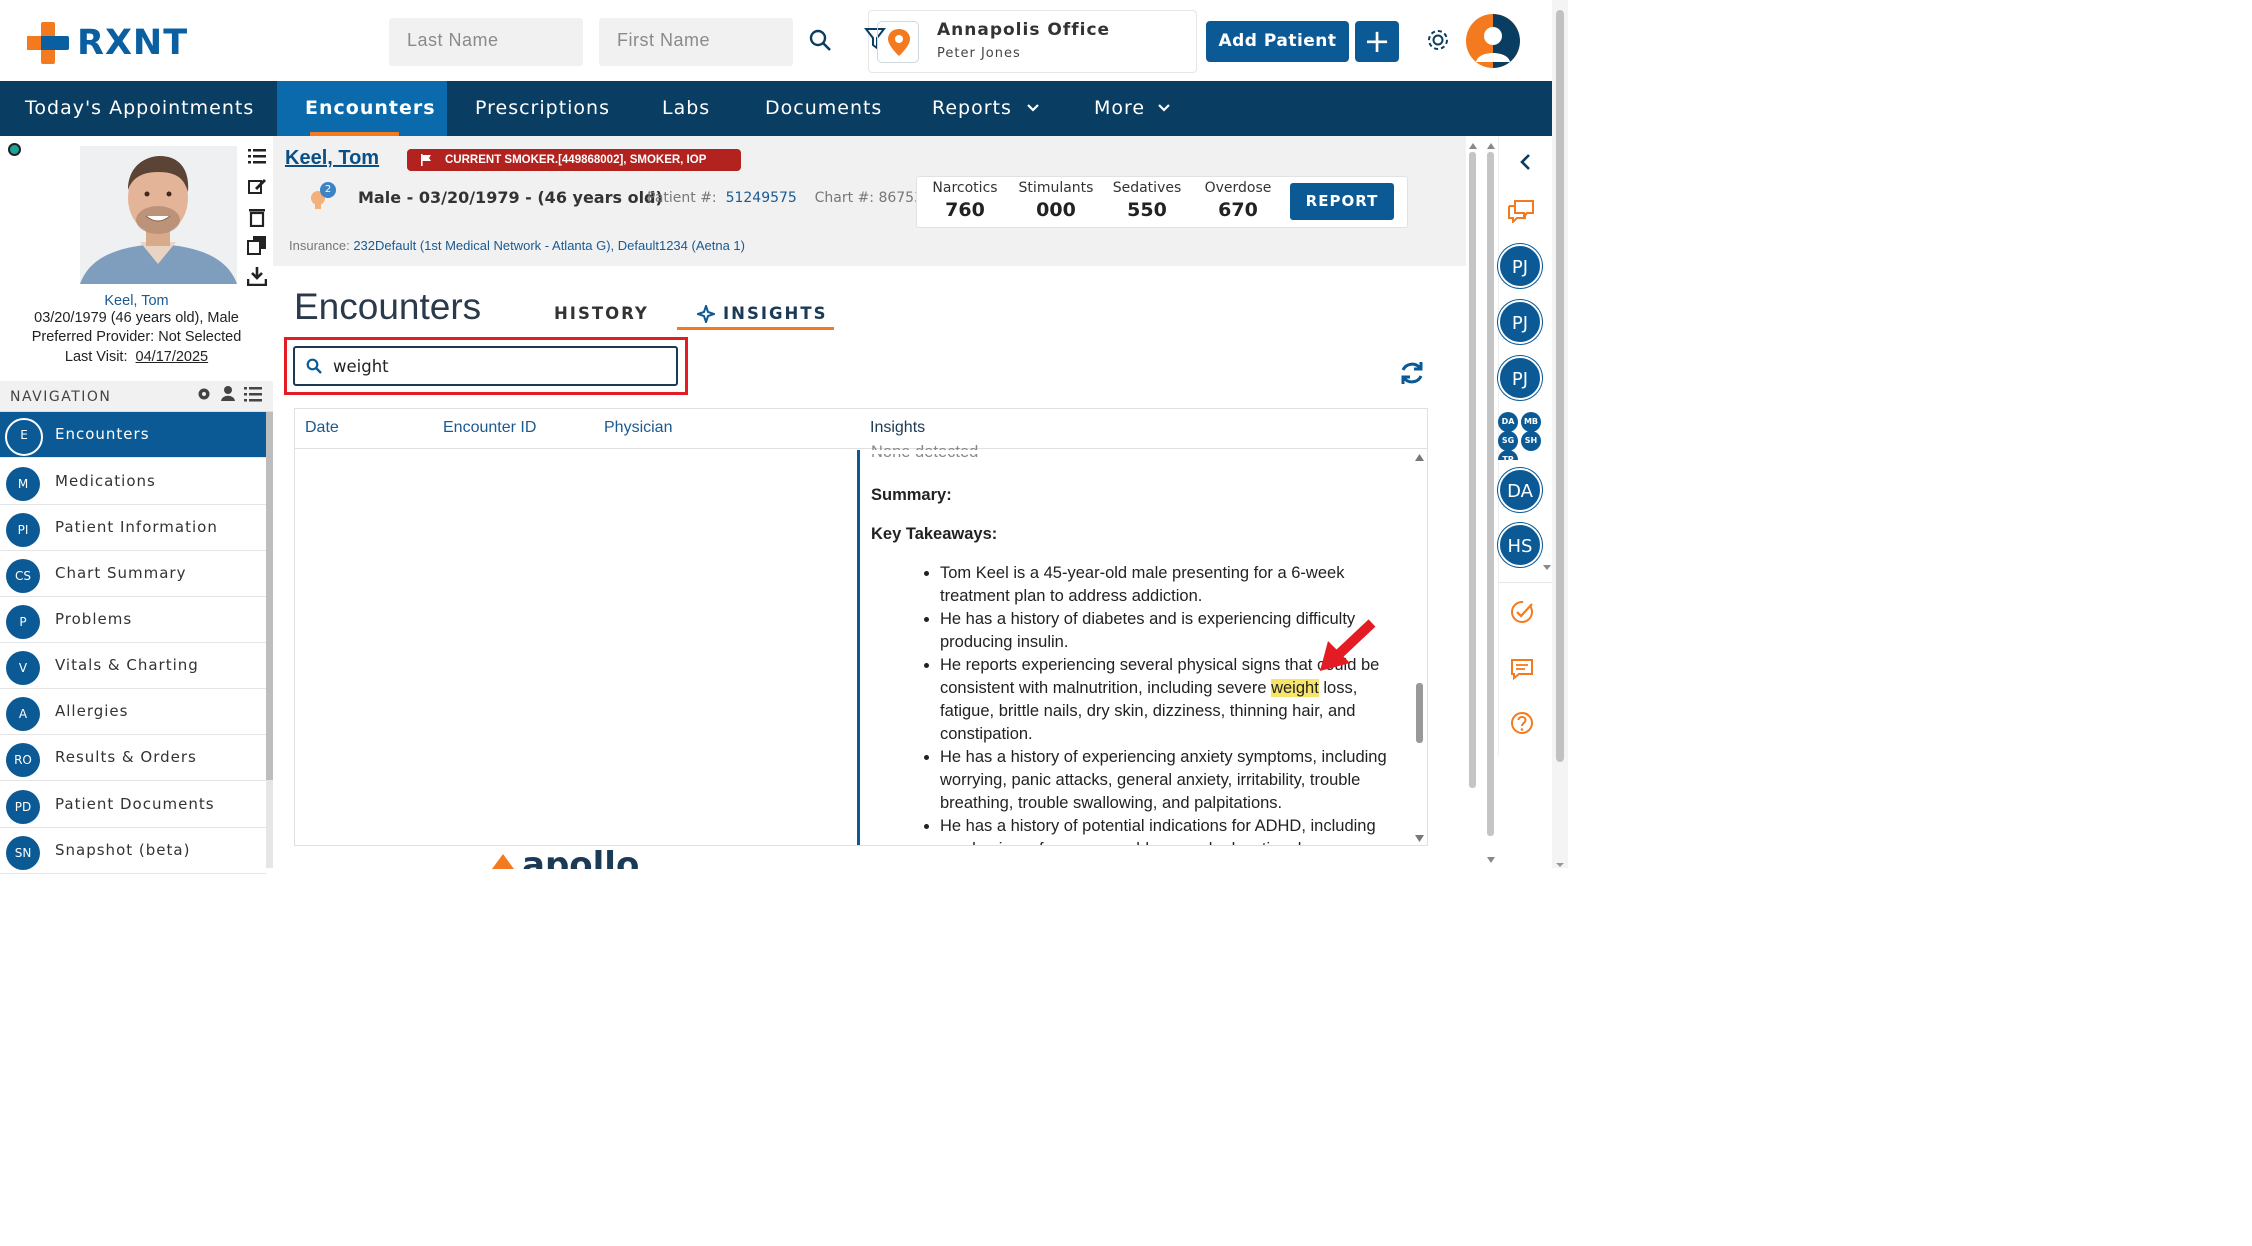 The width and height of the screenshot is (2252, 1246). Describe the element at coordinates (1277, 41) in the screenshot. I see `add-patient-button: Add Patient` at that location.